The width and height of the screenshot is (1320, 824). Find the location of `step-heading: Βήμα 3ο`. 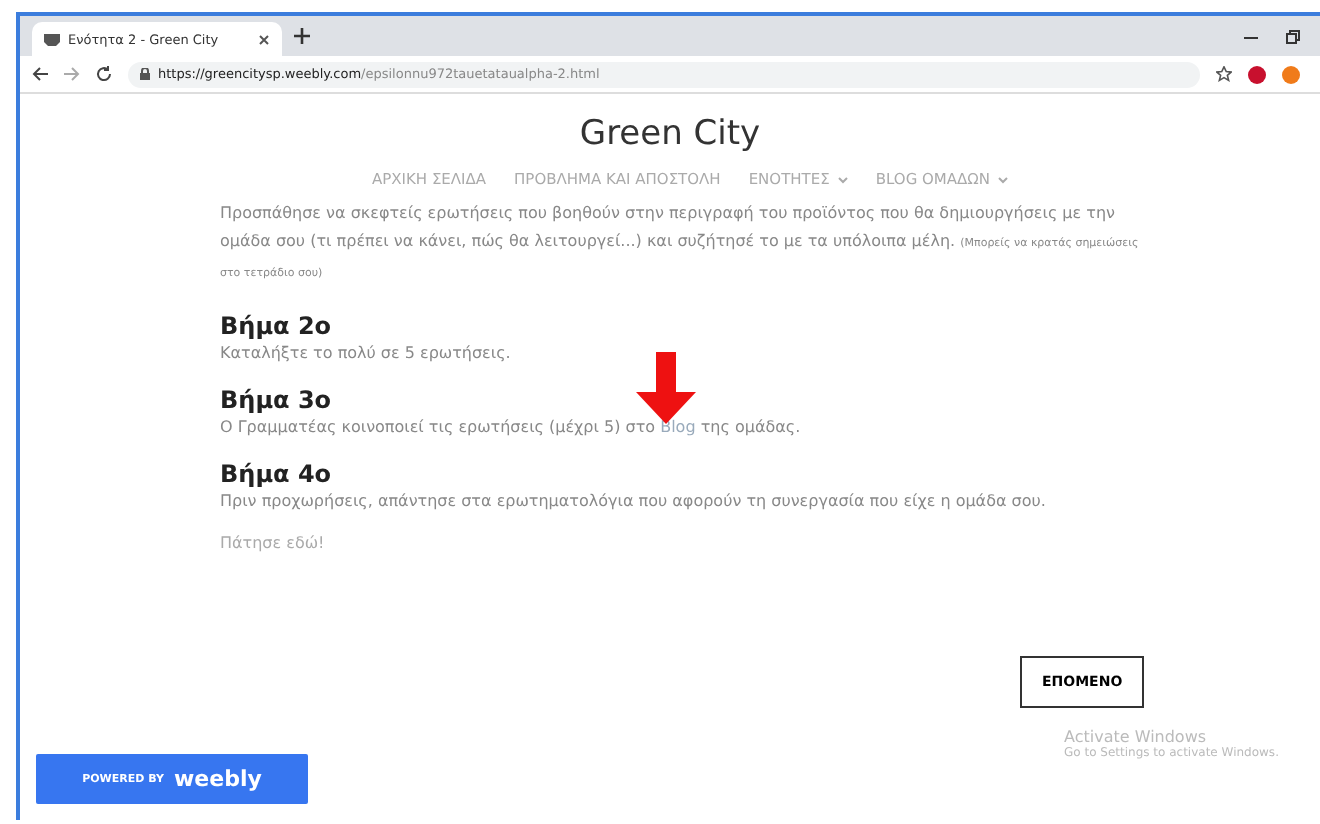

step-heading: Βήμα 3ο is located at coordinates (277, 400).